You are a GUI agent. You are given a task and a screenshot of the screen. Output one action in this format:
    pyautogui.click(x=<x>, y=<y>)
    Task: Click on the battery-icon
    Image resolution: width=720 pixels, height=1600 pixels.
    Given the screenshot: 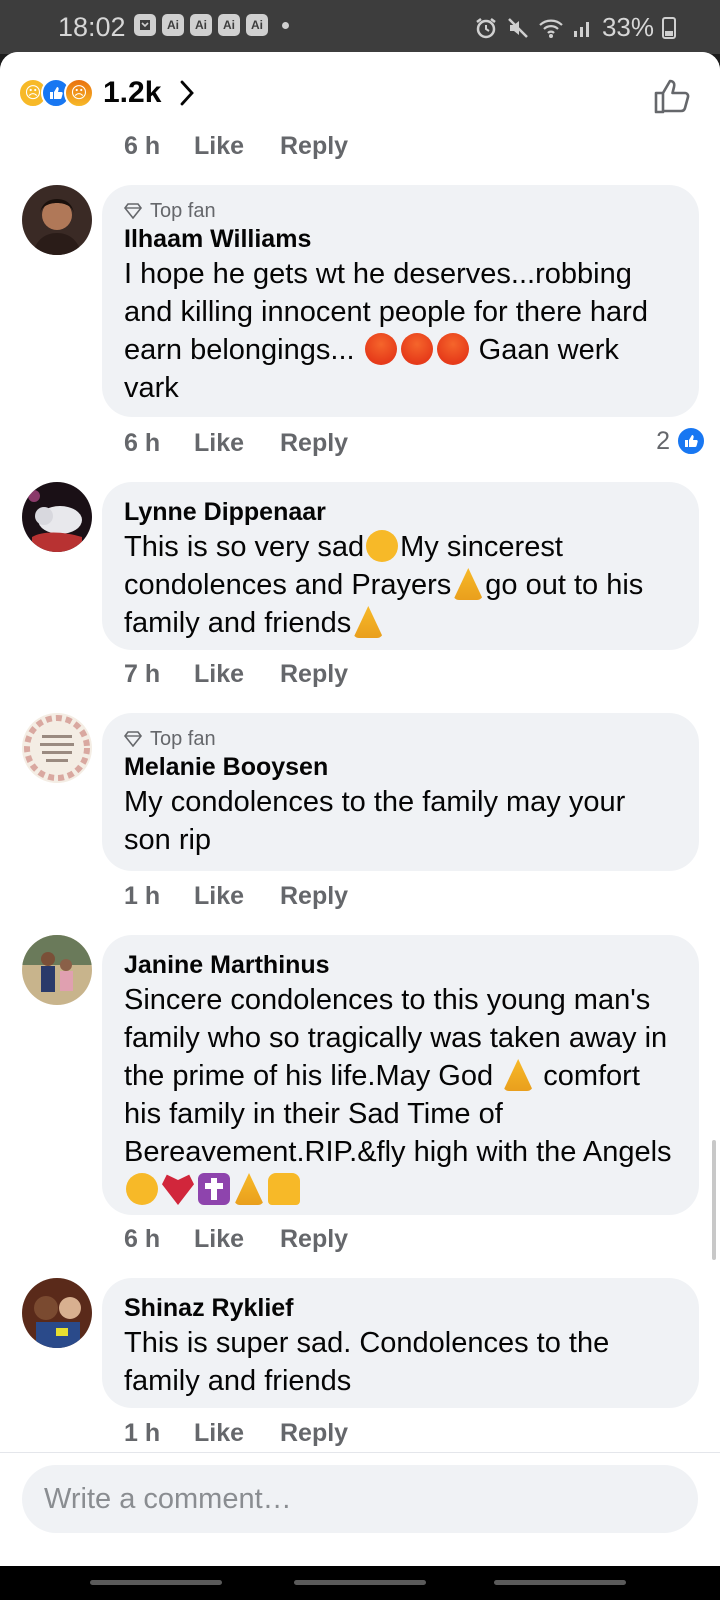 What is the action you would take?
    pyautogui.click(x=669, y=27)
    